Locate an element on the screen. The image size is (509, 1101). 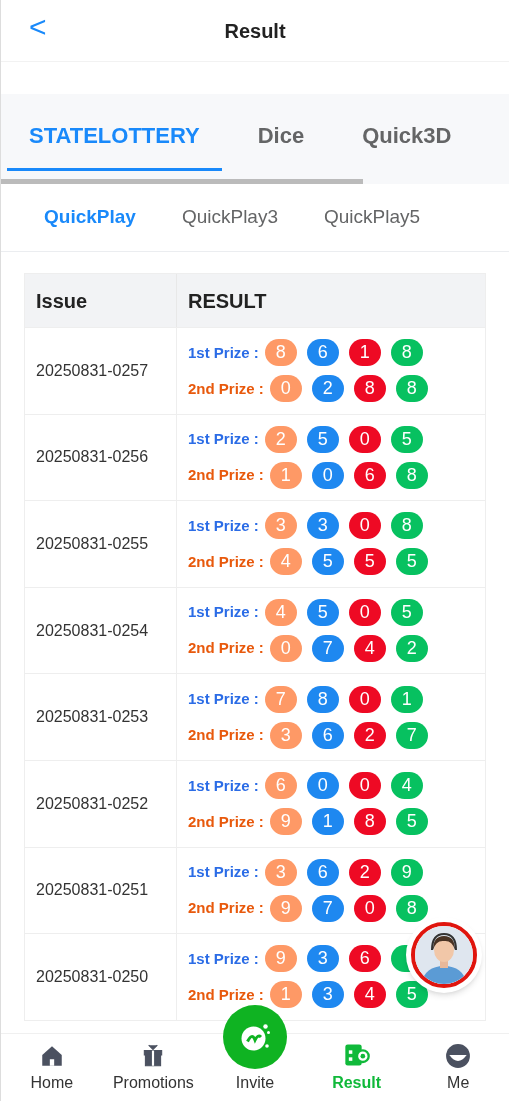
issue-cell: 20250831-0251 is located at coordinates (101, 890).